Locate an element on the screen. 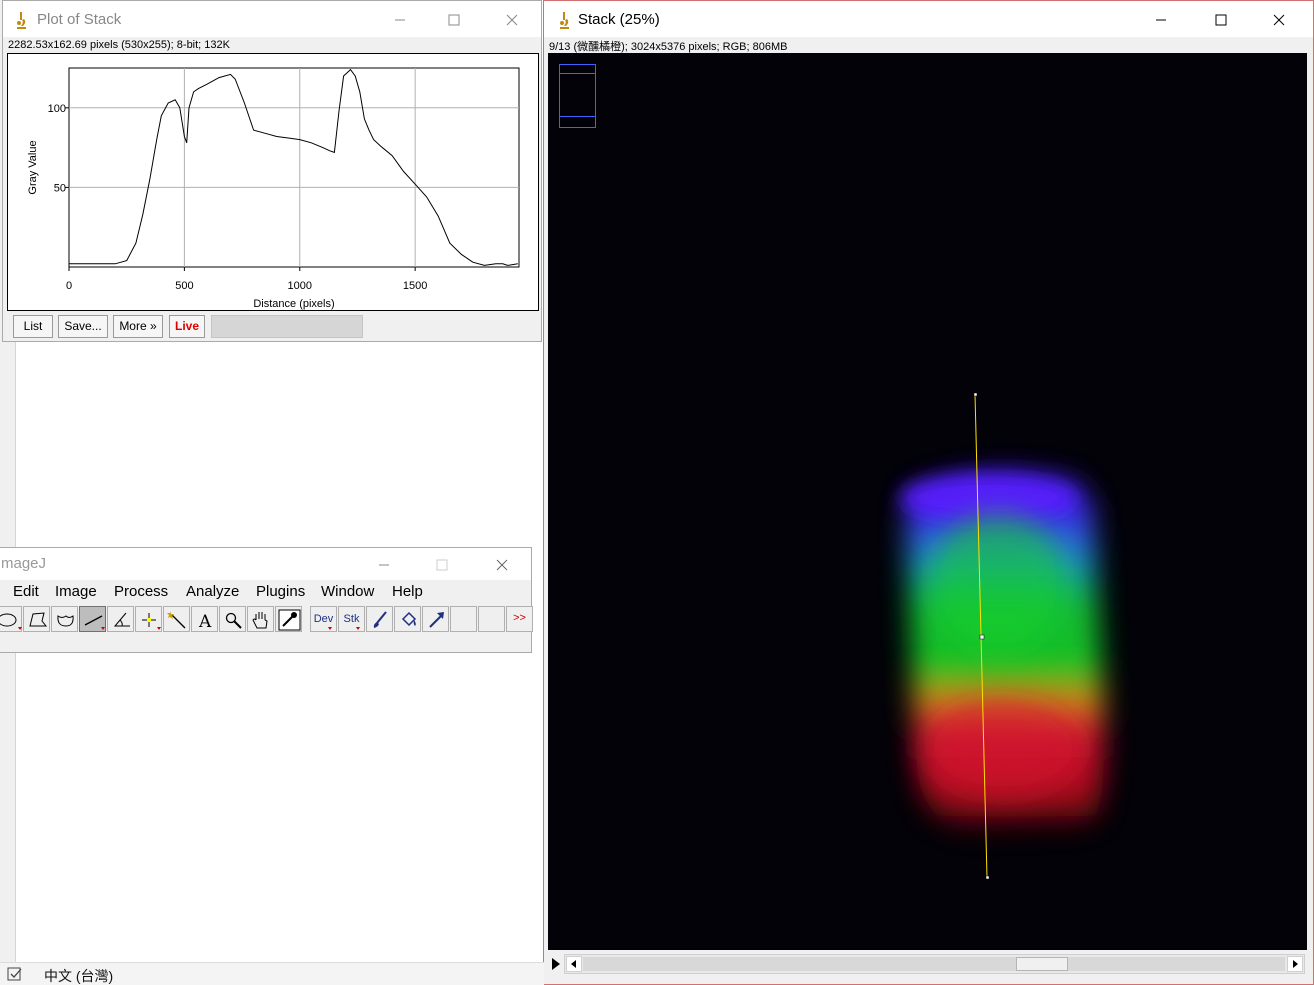 The image size is (1314, 985). y-tick-label: 50 is located at coordinates (60, 188).